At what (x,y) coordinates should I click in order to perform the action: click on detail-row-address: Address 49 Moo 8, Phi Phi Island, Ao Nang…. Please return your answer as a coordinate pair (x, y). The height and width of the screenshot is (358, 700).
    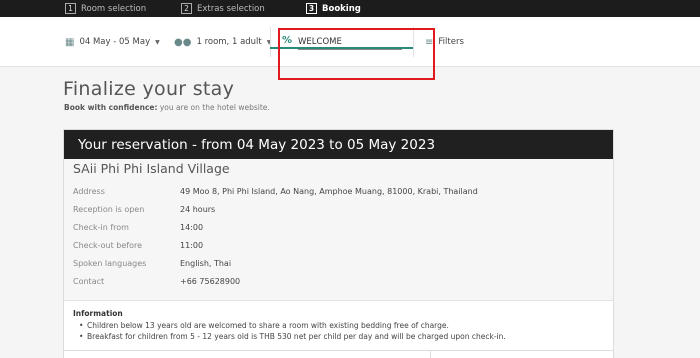
    Looking at the image, I should click on (275, 191).